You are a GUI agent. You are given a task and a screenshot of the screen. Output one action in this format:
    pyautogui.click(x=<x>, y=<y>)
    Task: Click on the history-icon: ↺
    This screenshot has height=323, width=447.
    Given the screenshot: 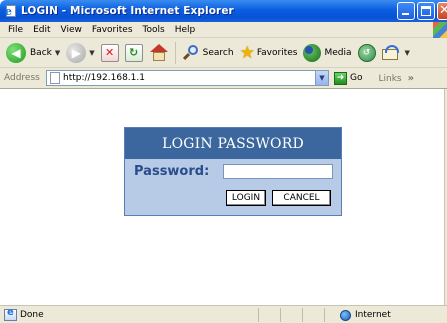 What is the action you would take?
    pyautogui.click(x=366, y=52)
    